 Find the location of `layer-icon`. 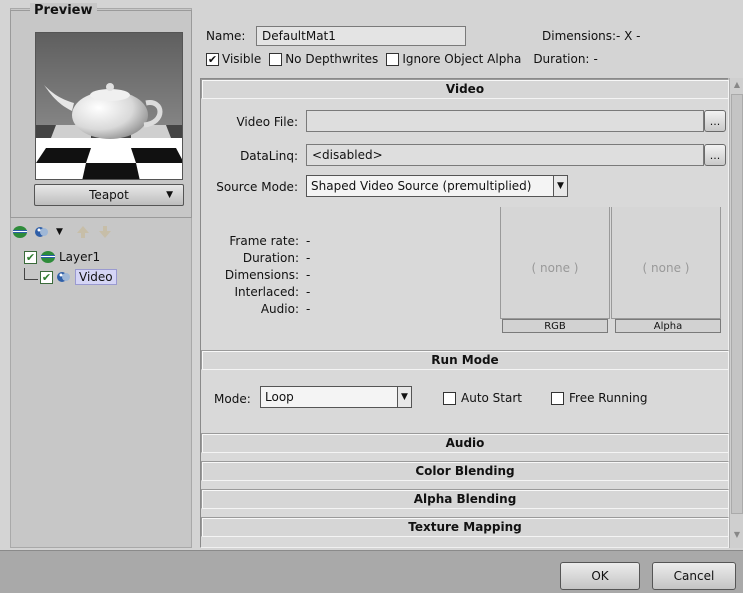

layer-icon is located at coordinates (48, 257).